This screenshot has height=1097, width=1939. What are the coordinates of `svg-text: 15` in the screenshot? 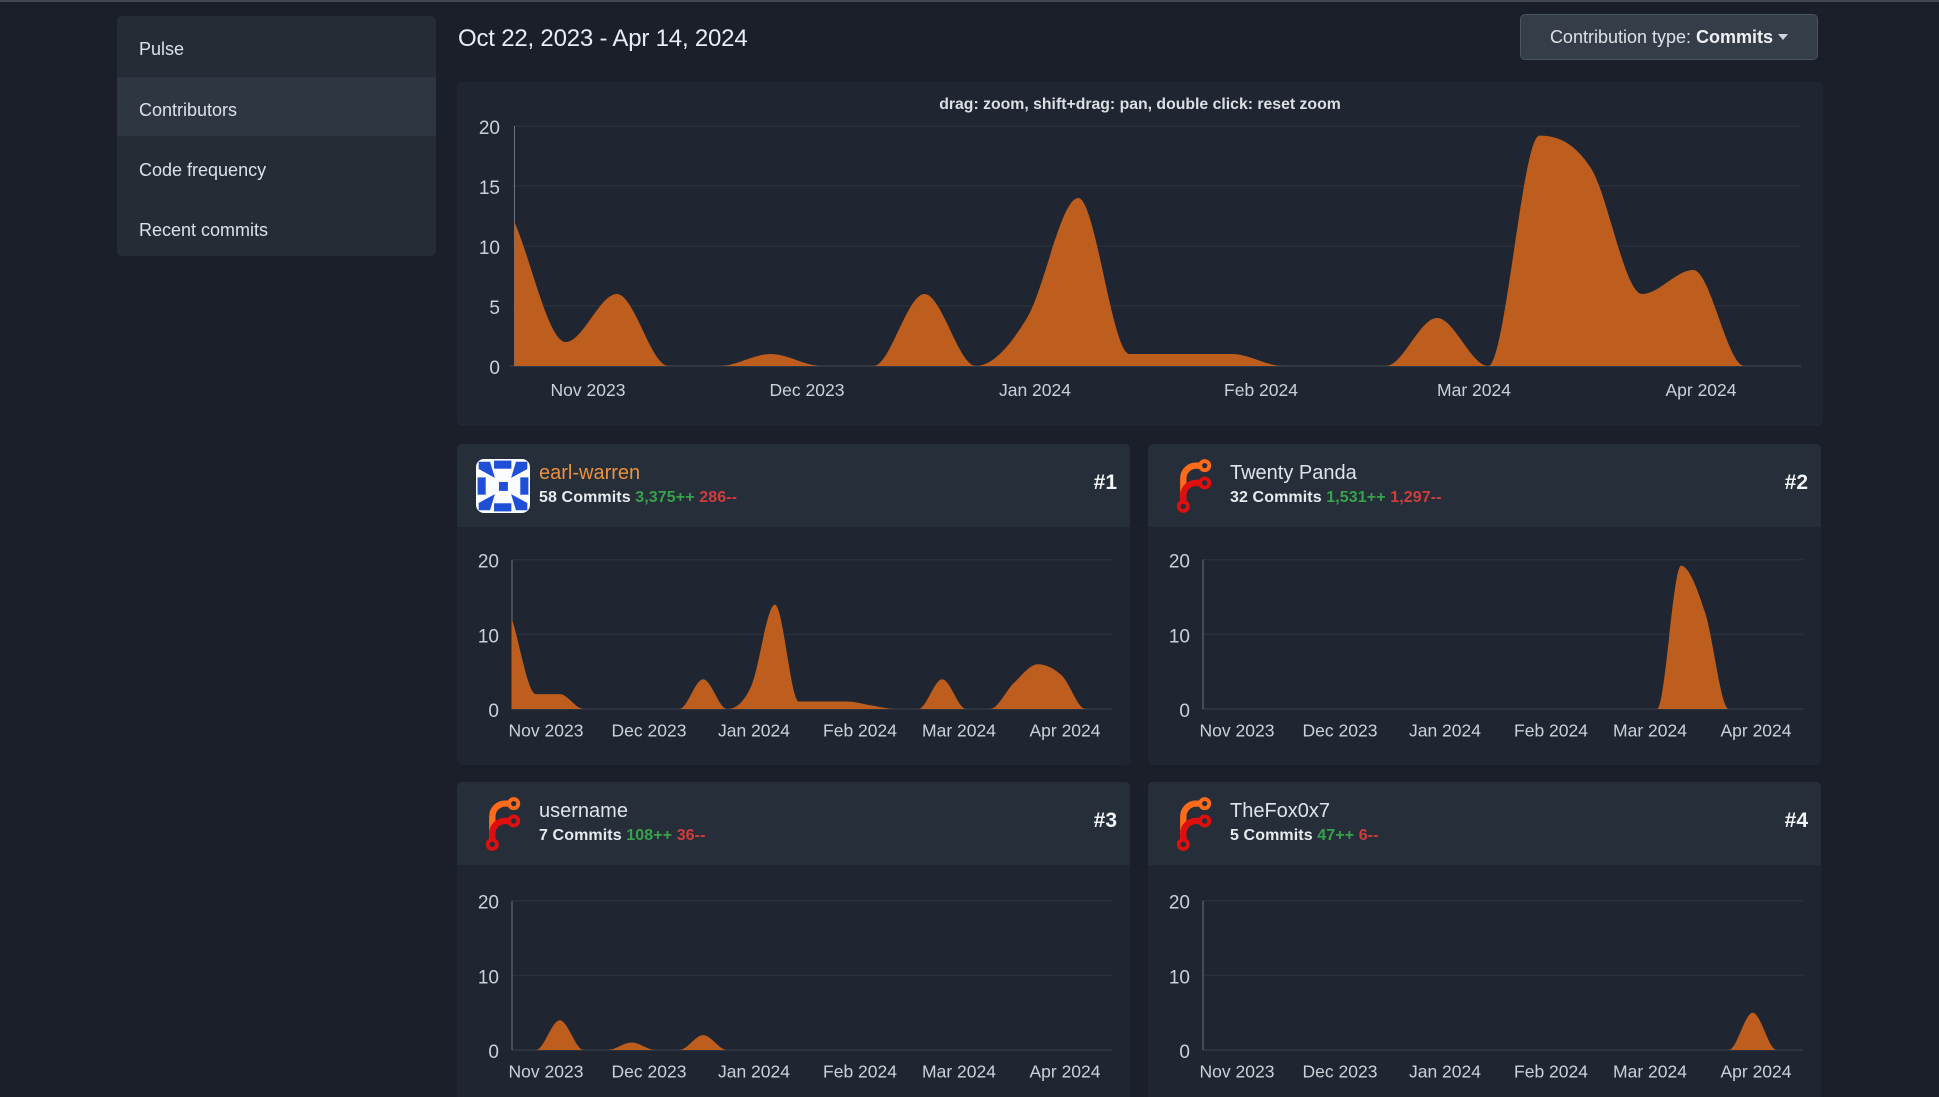 It's located at (489, 188).